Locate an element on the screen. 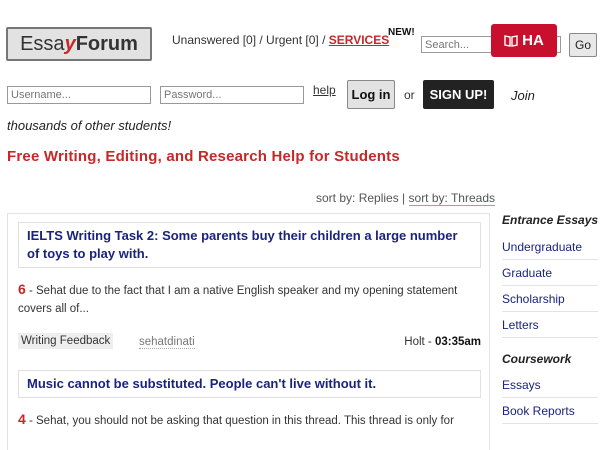 Image resolution: width=600 pixels, height=450 pixels. help-link: help is located at coordinates (324, 90).